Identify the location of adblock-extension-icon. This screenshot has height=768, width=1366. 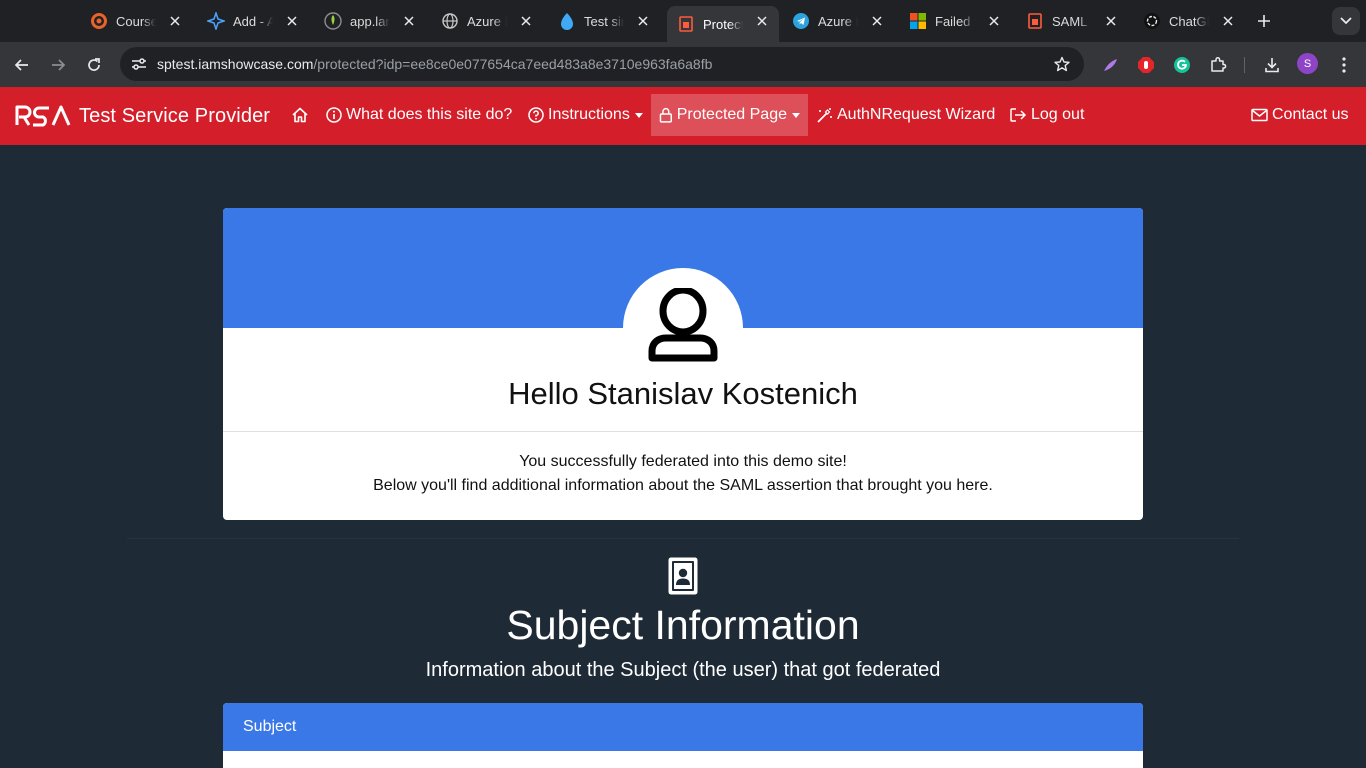
(1146, 65).